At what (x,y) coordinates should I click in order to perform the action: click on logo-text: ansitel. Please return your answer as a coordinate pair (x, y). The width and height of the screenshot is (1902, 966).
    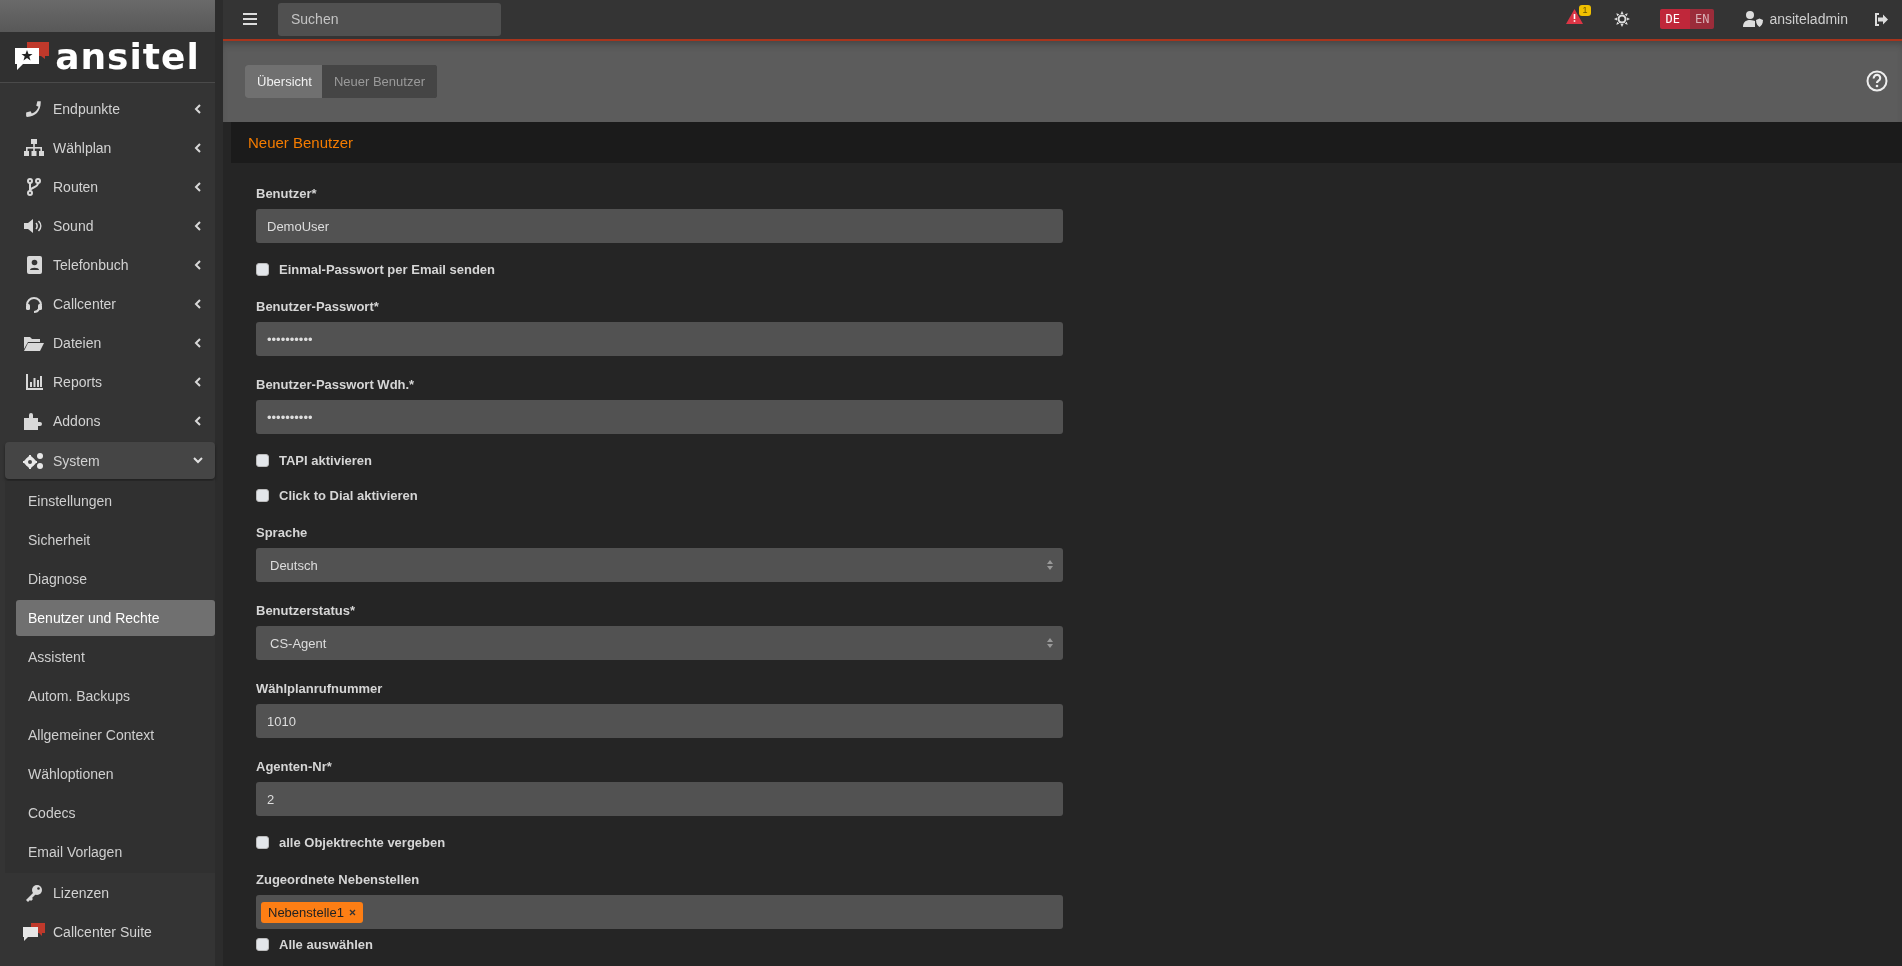
    Looking at the image, I should click on (127, 57).